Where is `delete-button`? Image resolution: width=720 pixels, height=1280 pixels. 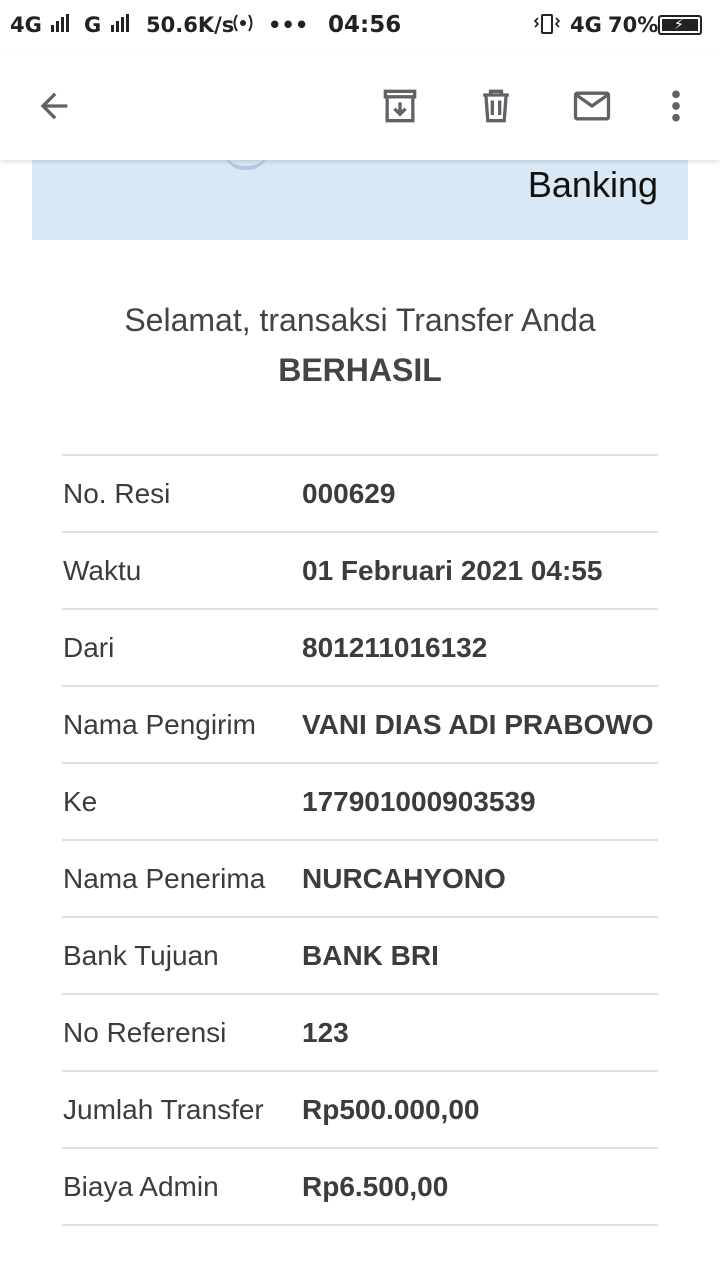 delete-button is located at coordinates (496, 106).